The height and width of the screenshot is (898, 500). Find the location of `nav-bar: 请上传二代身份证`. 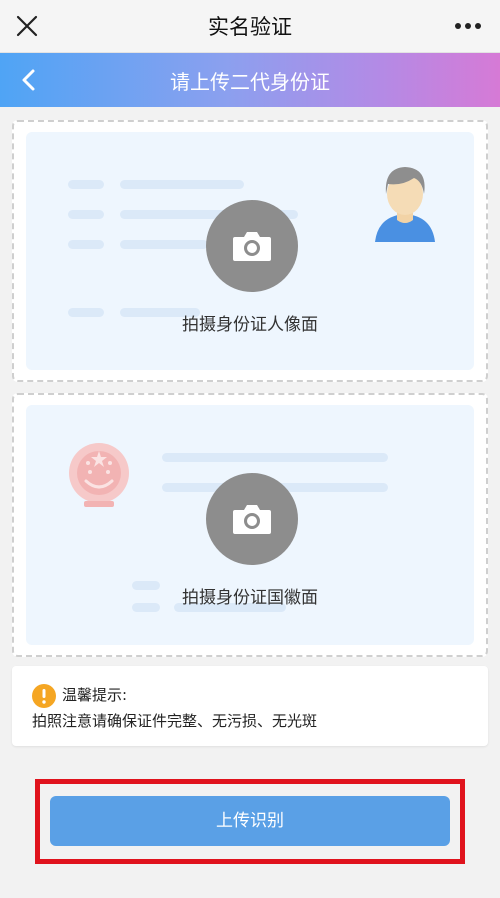

nav-bar: 请上传二代身份证 is located at coordinates (250, 80).